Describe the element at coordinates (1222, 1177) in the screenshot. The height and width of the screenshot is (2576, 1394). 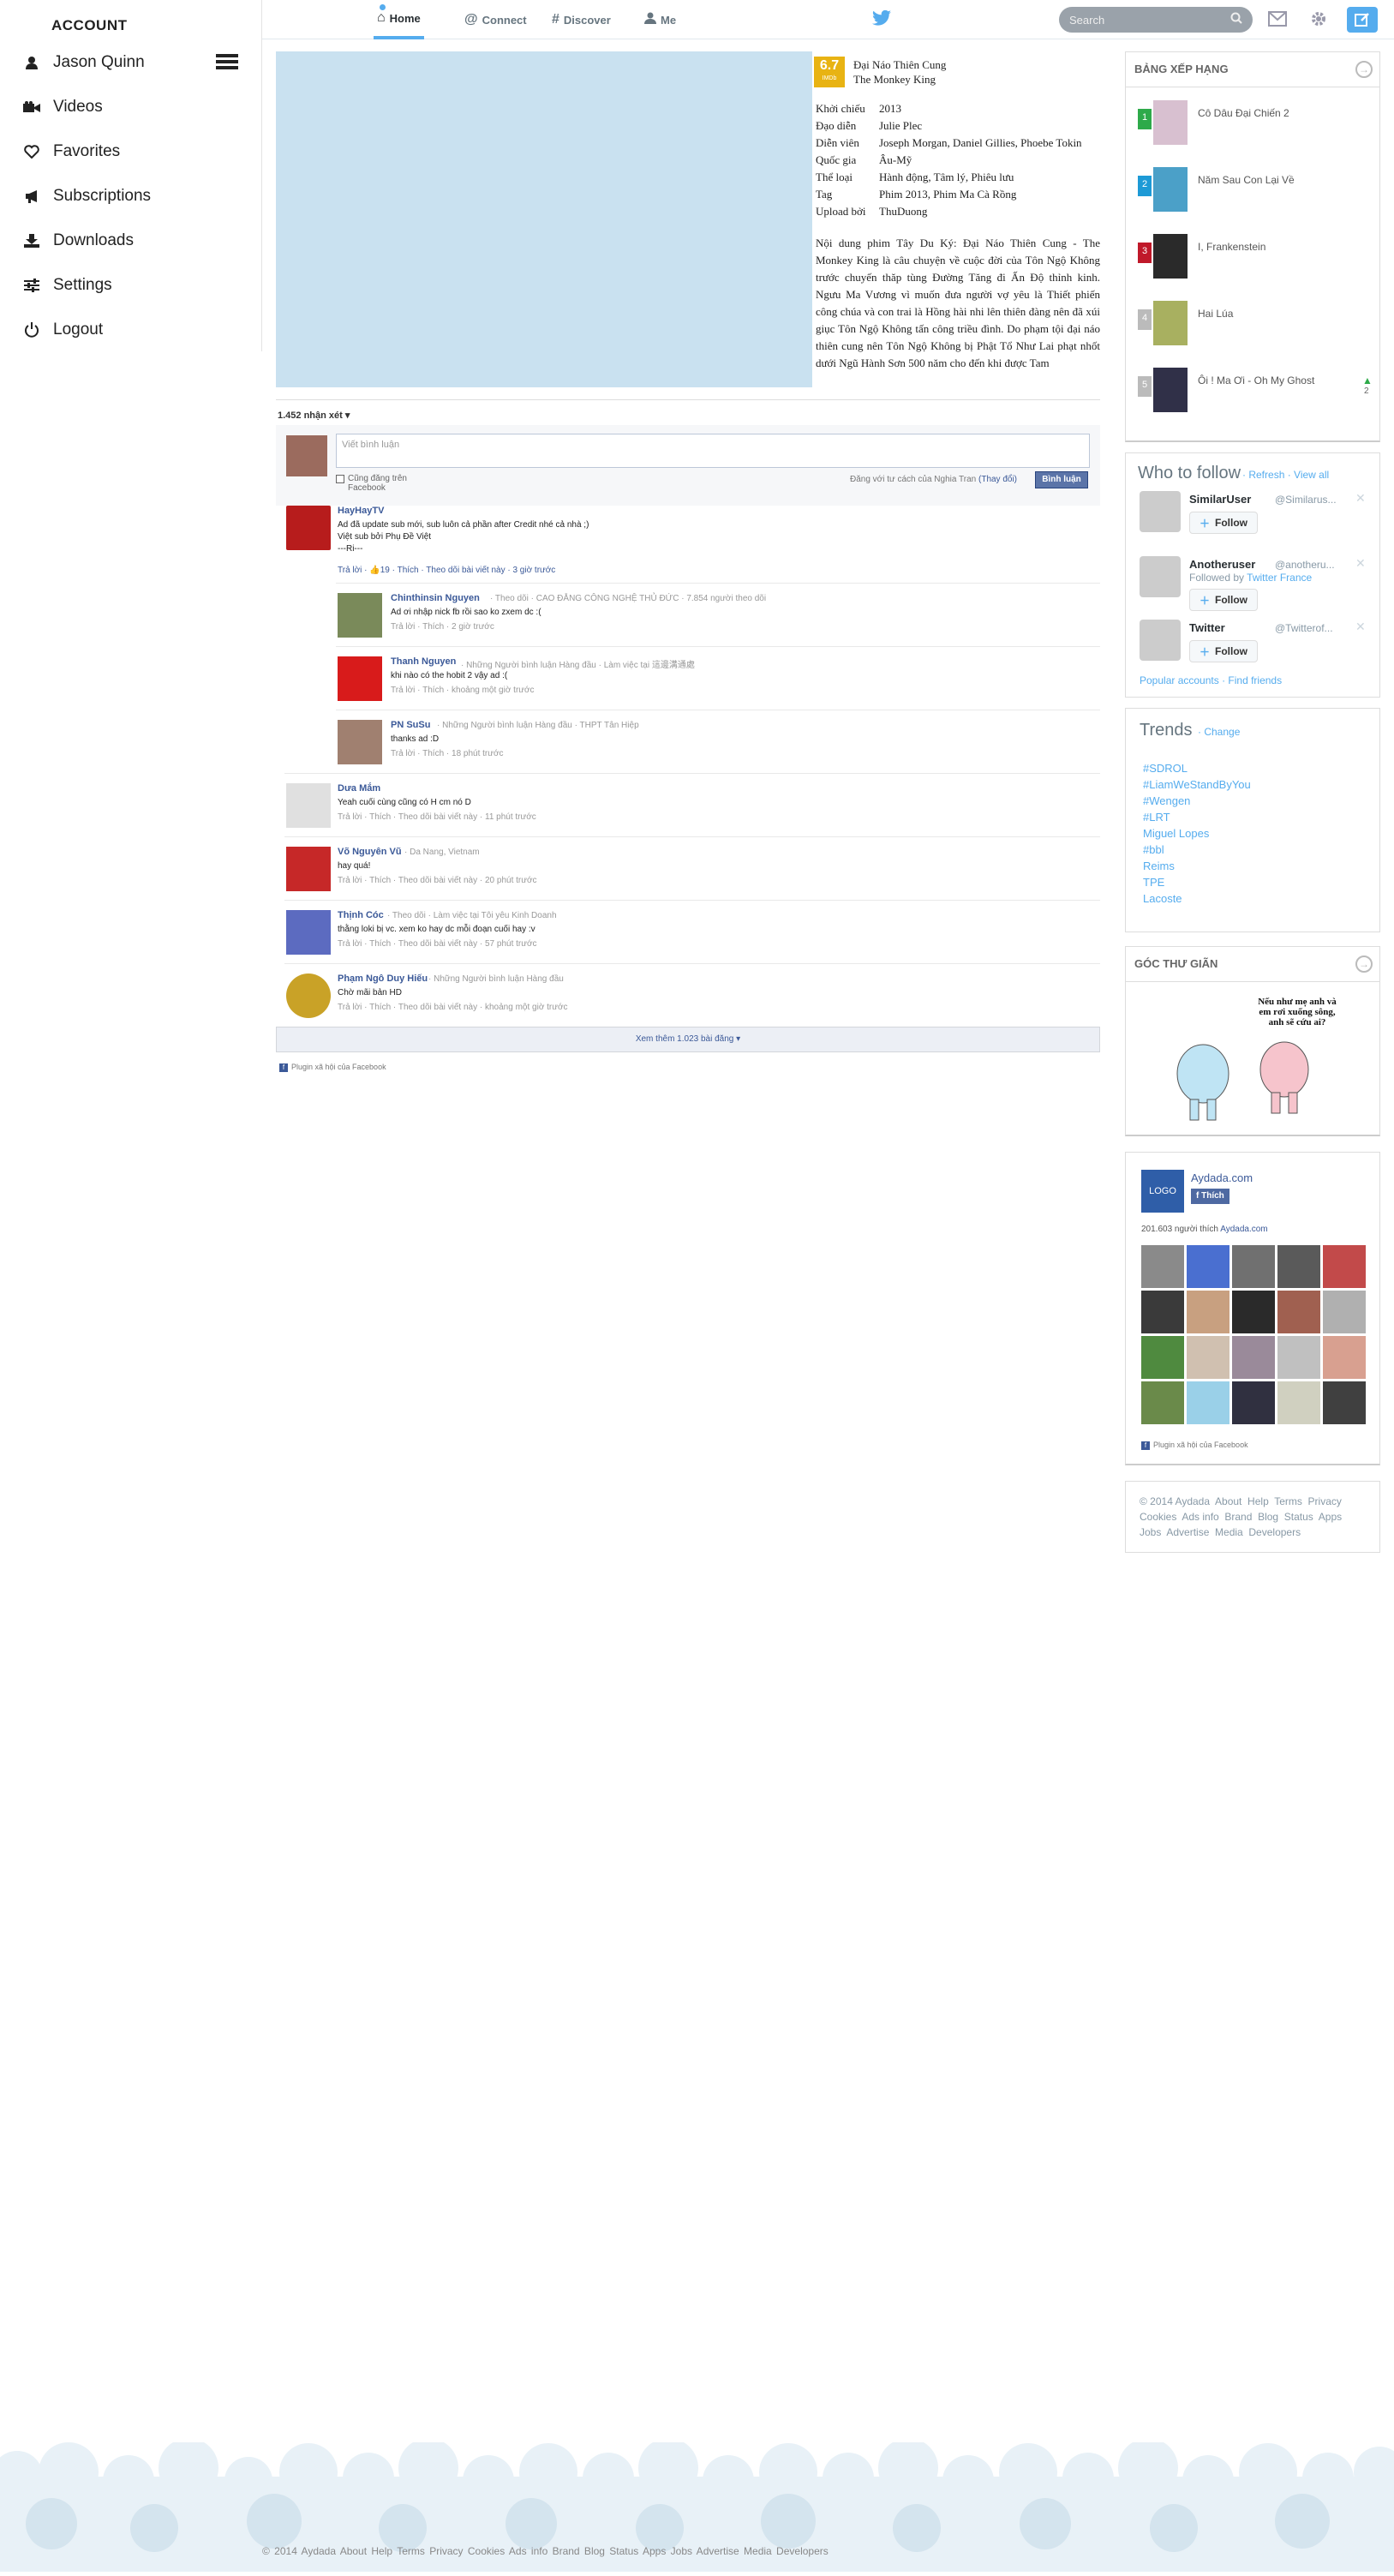
I see `page-name-link: Aydada.com` at that location.